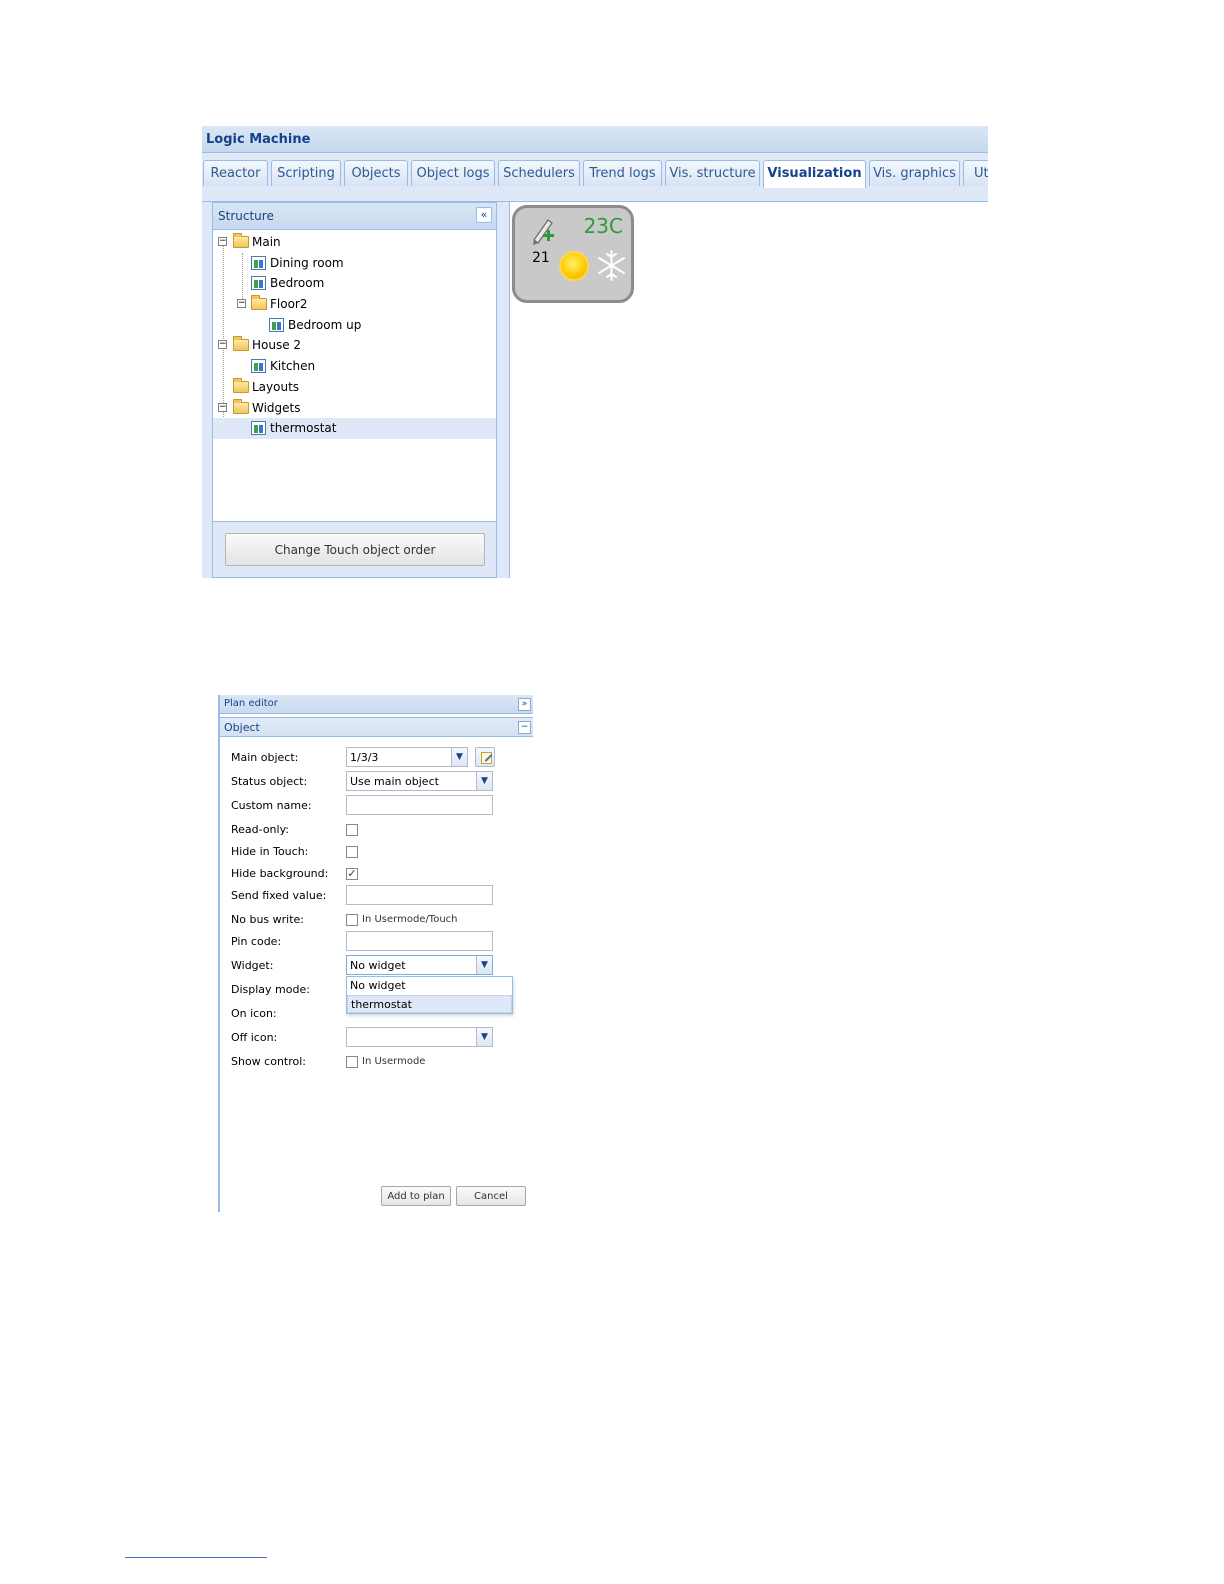  What do you see at coordinates (235, 173) in the screenshot?
I see `tab-reactor: Reactor` at bounding box center [235, 173].